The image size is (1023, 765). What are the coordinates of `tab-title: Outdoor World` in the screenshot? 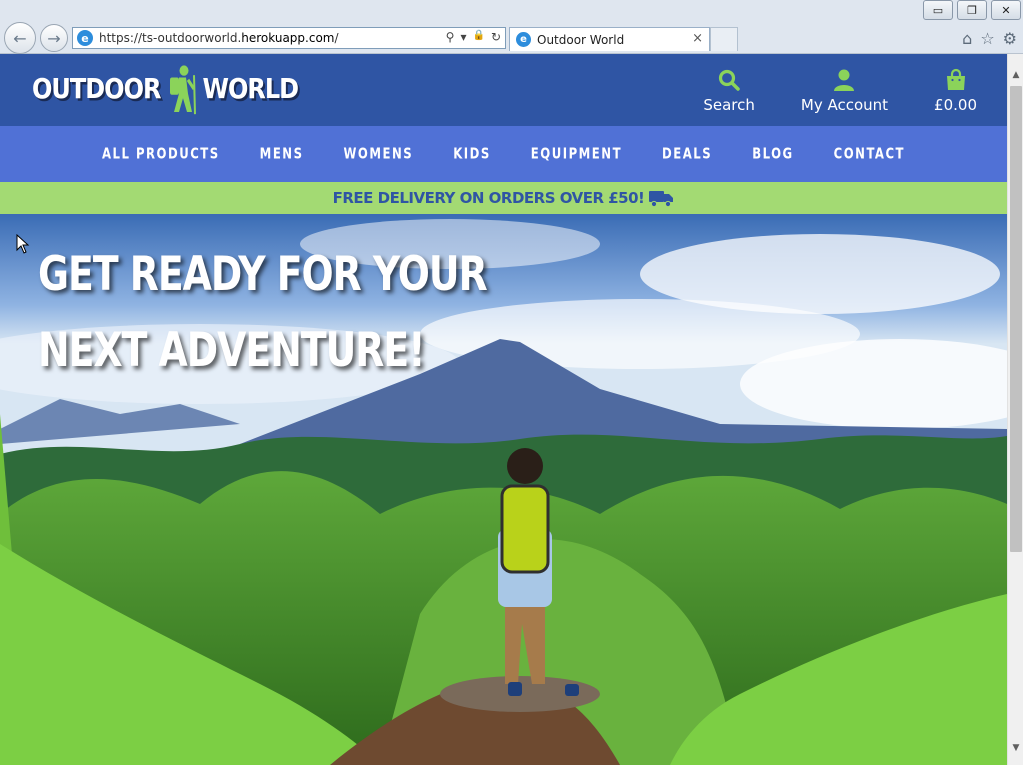 It's located at (581, 39).